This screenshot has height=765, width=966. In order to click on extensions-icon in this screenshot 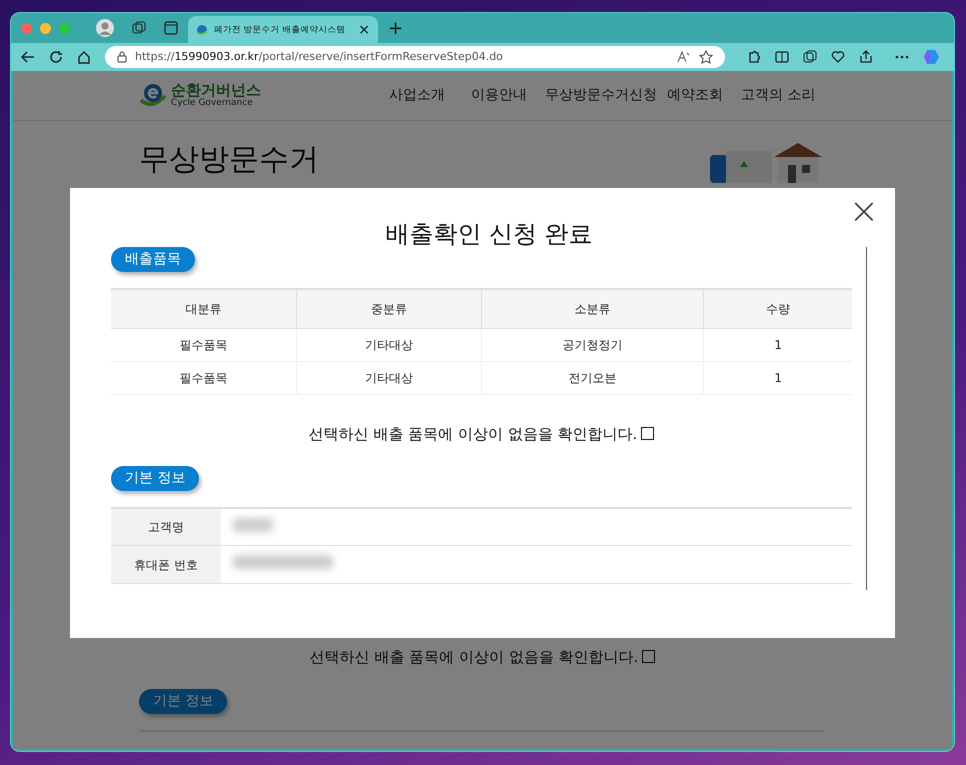, I will do `click(754, 57)`.